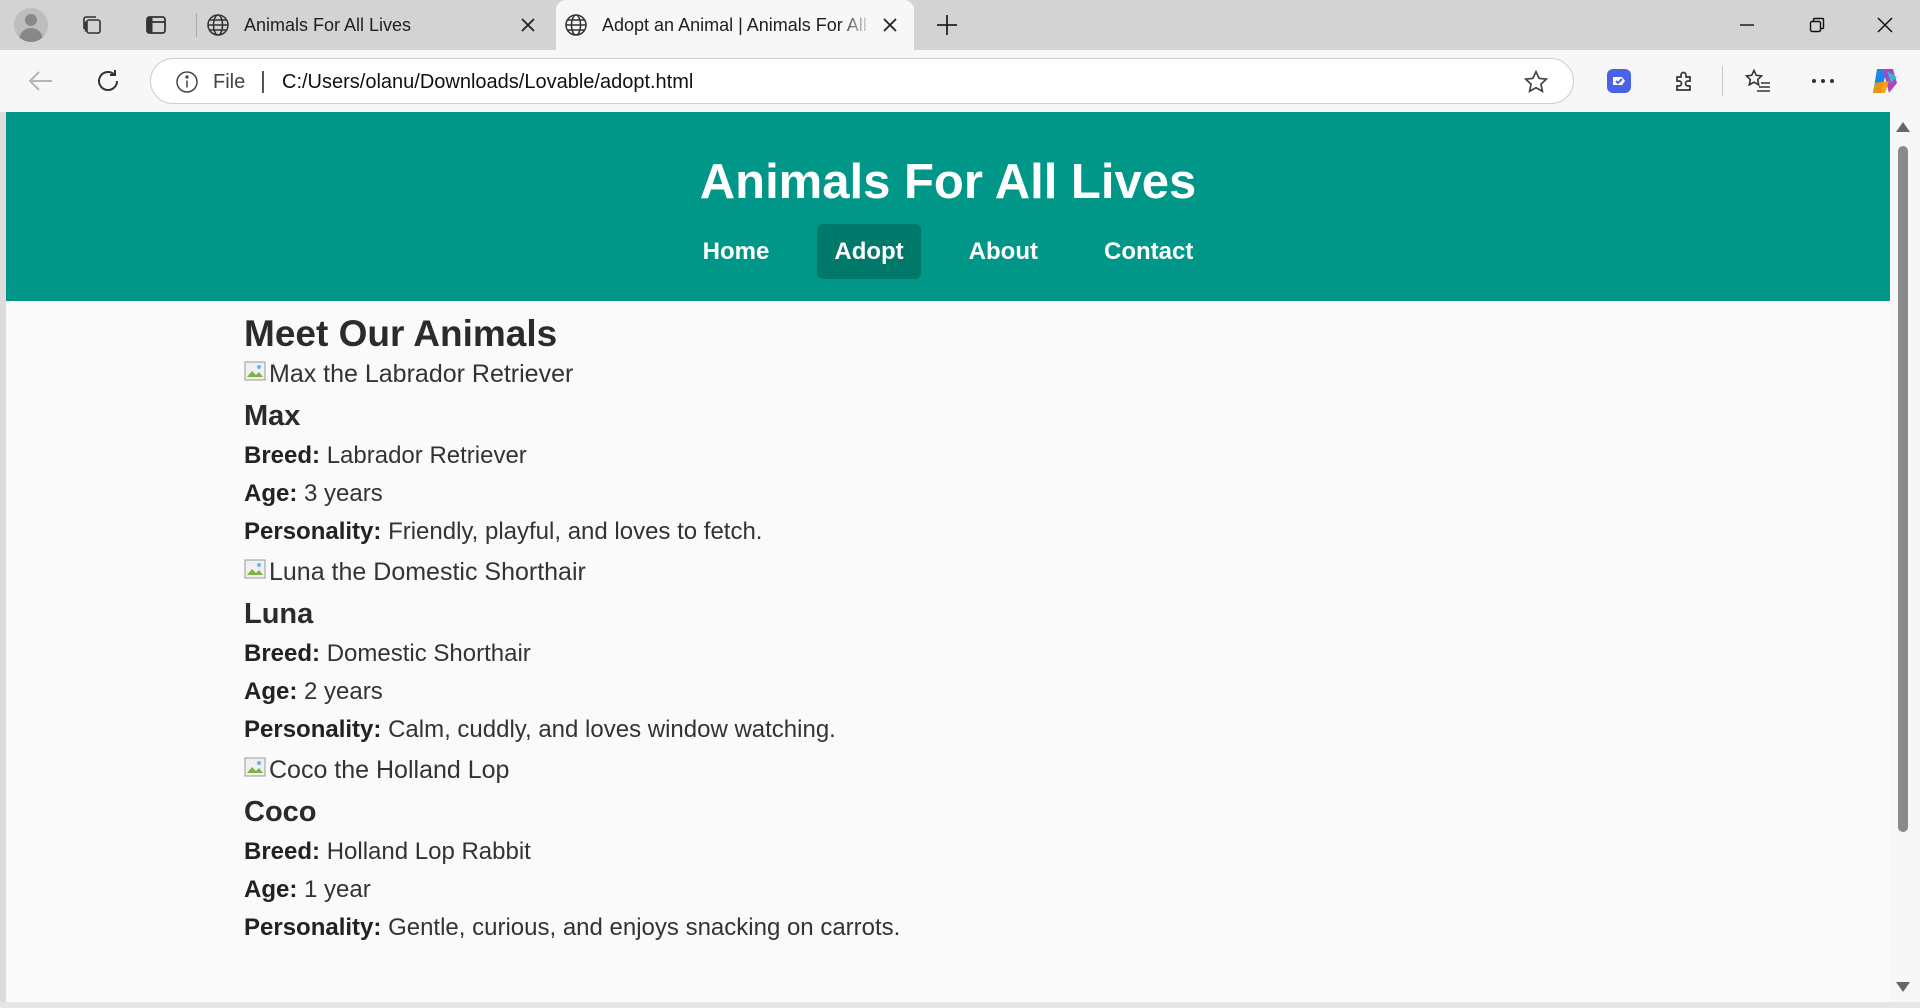 The width and height of the screenshot is (1920, 1008). I want to click on personality-value: Friendly, playful, and loves to fetch., so click(575, 531).